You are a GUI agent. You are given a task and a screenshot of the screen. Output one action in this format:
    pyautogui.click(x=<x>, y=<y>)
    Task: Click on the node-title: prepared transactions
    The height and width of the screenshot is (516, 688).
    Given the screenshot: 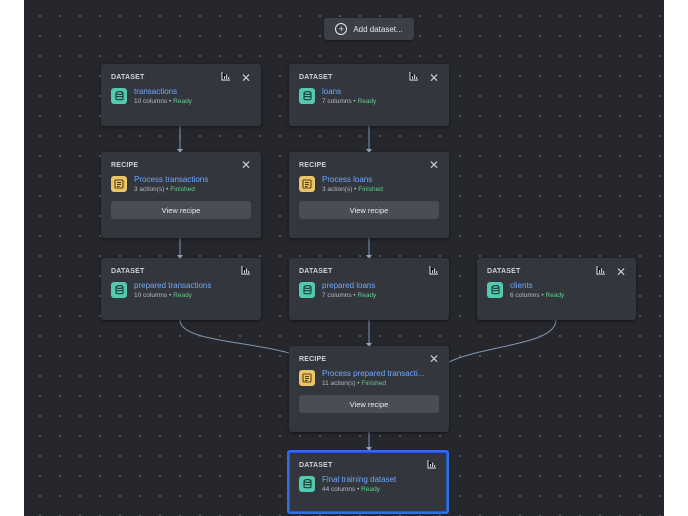 What is the action you would take?
    pyautogui.click(x=172, y=285)
    